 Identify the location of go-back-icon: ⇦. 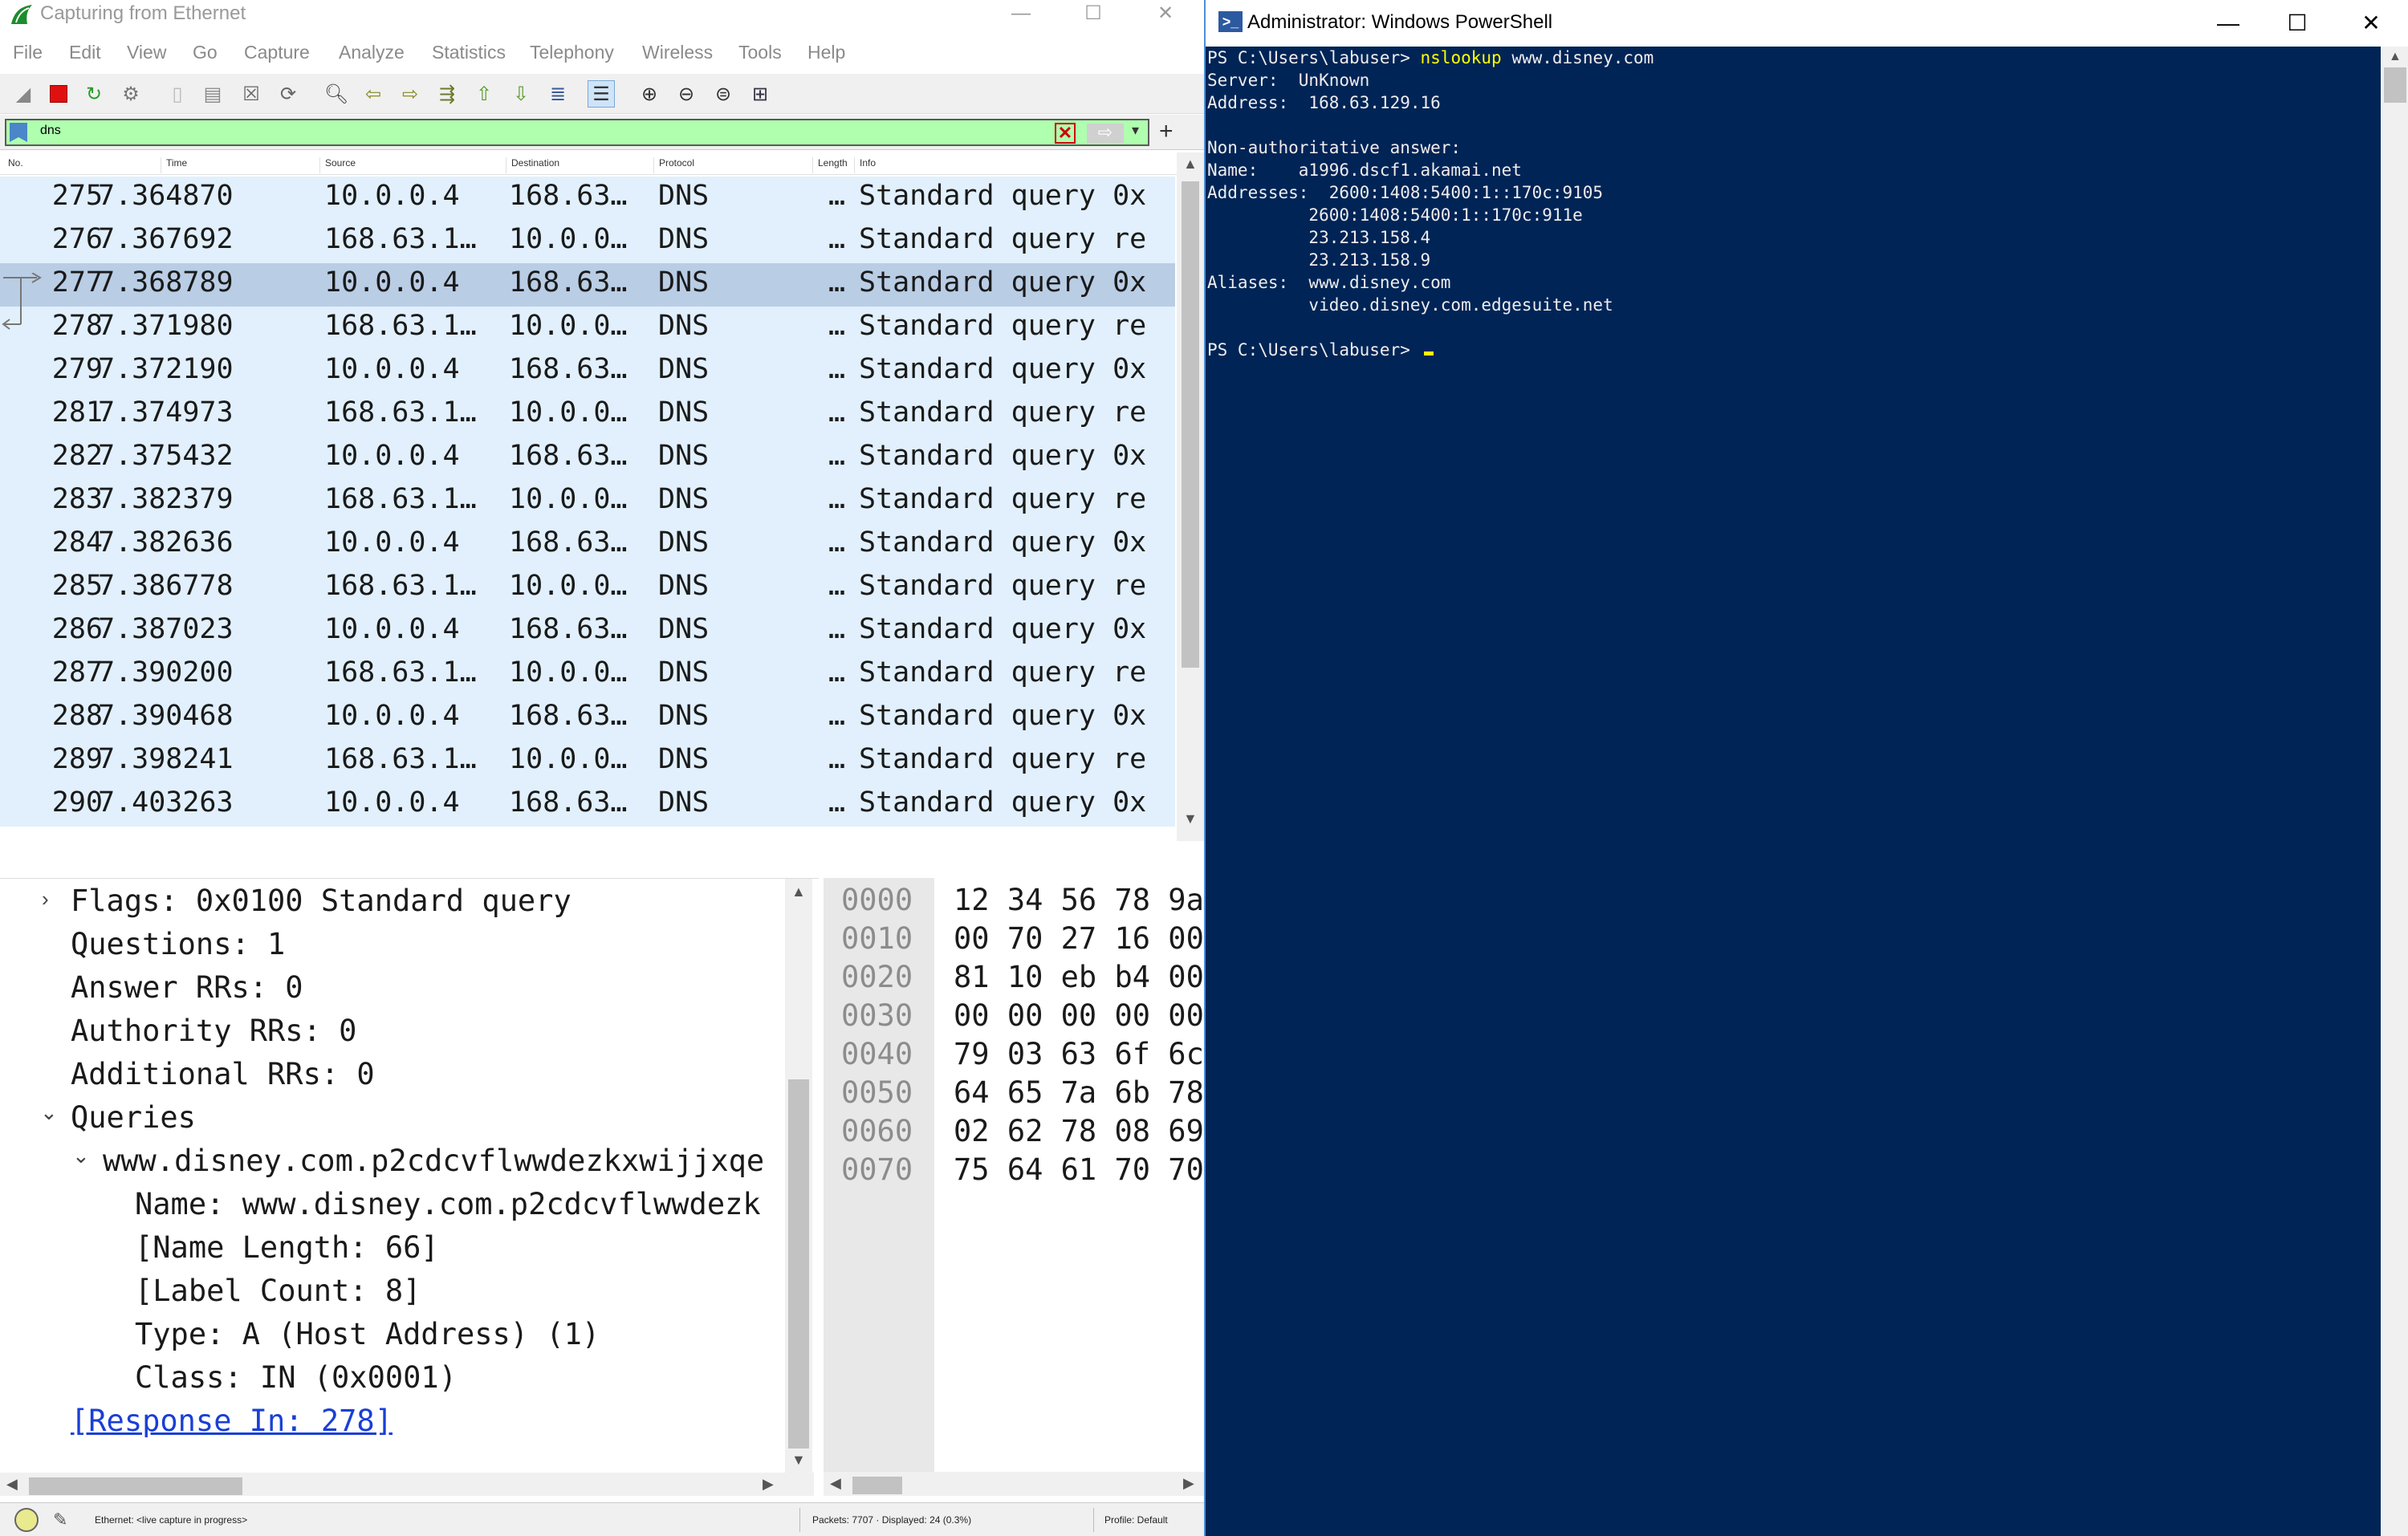
(373, 94).